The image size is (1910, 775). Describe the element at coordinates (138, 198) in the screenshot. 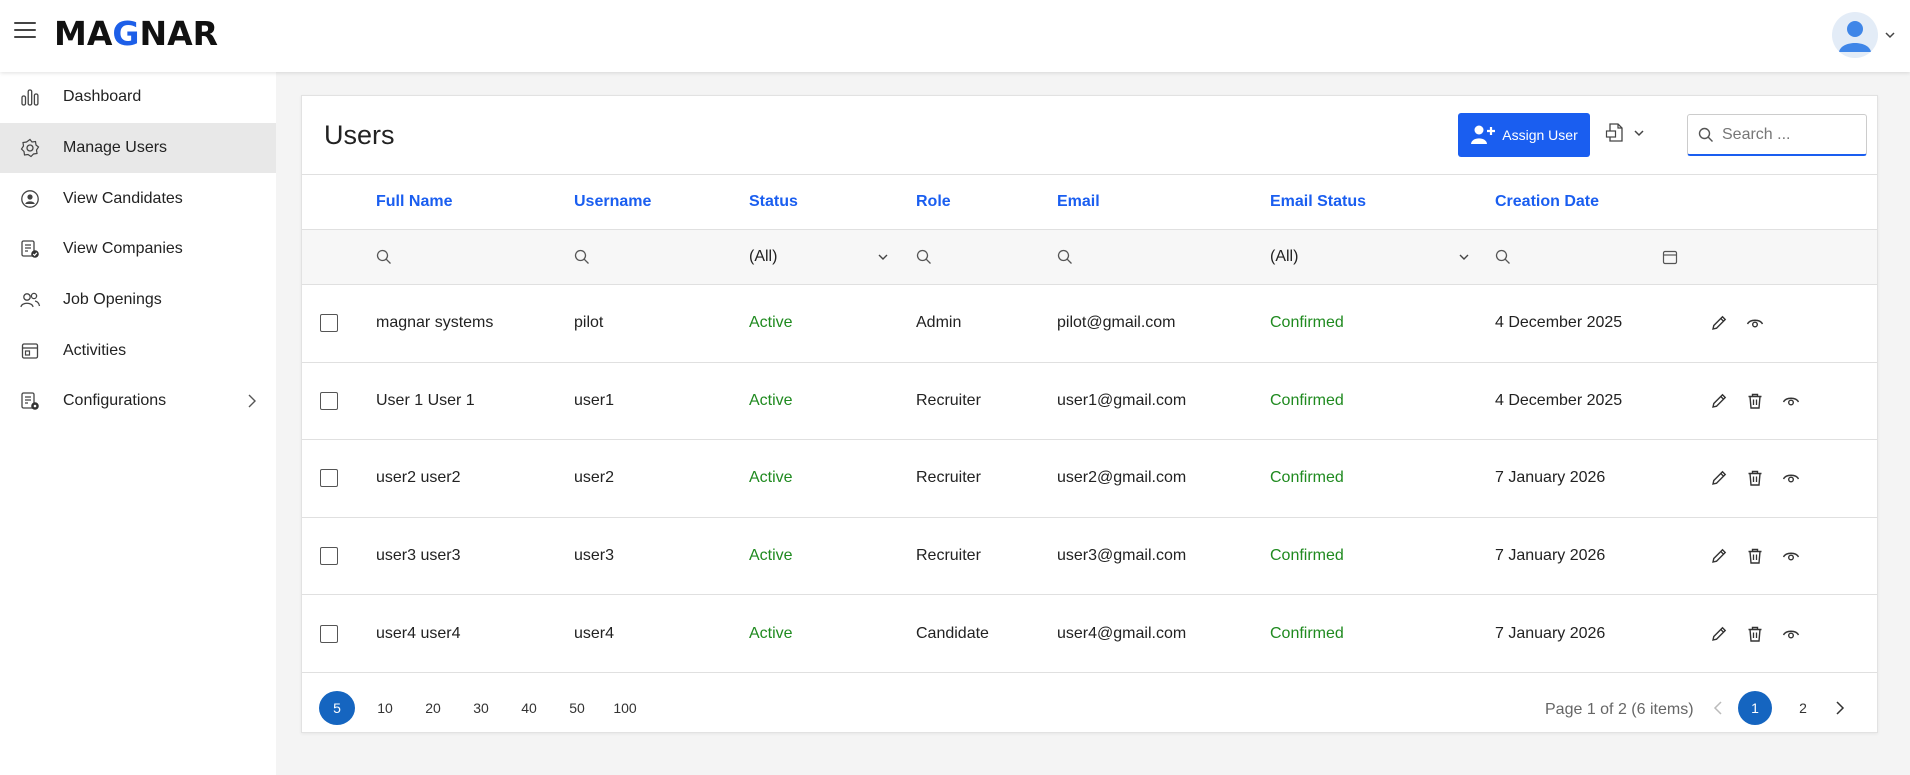

I see `sidebar-item-view-candidates: View Candidates` at that location.